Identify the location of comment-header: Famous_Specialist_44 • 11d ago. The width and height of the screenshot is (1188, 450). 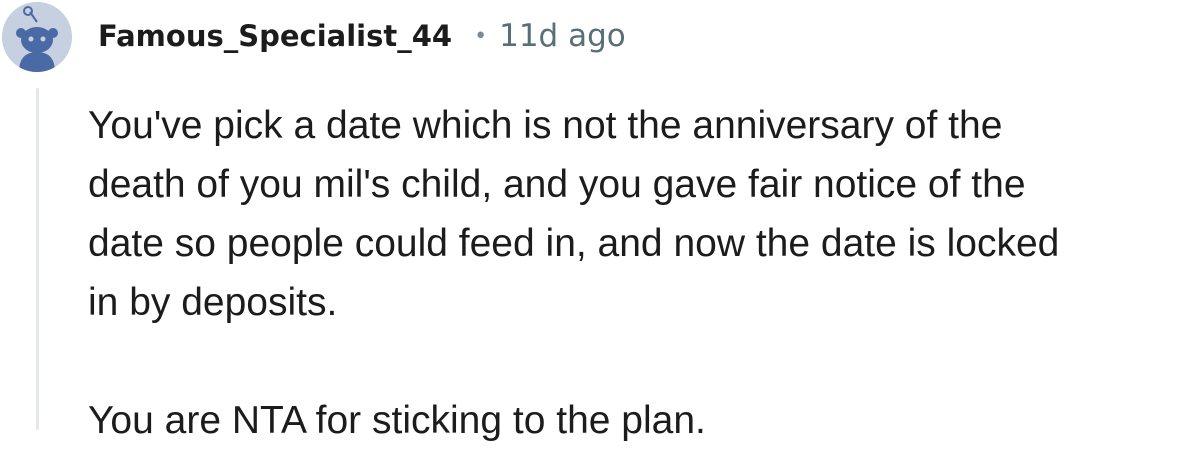
(362, 36).